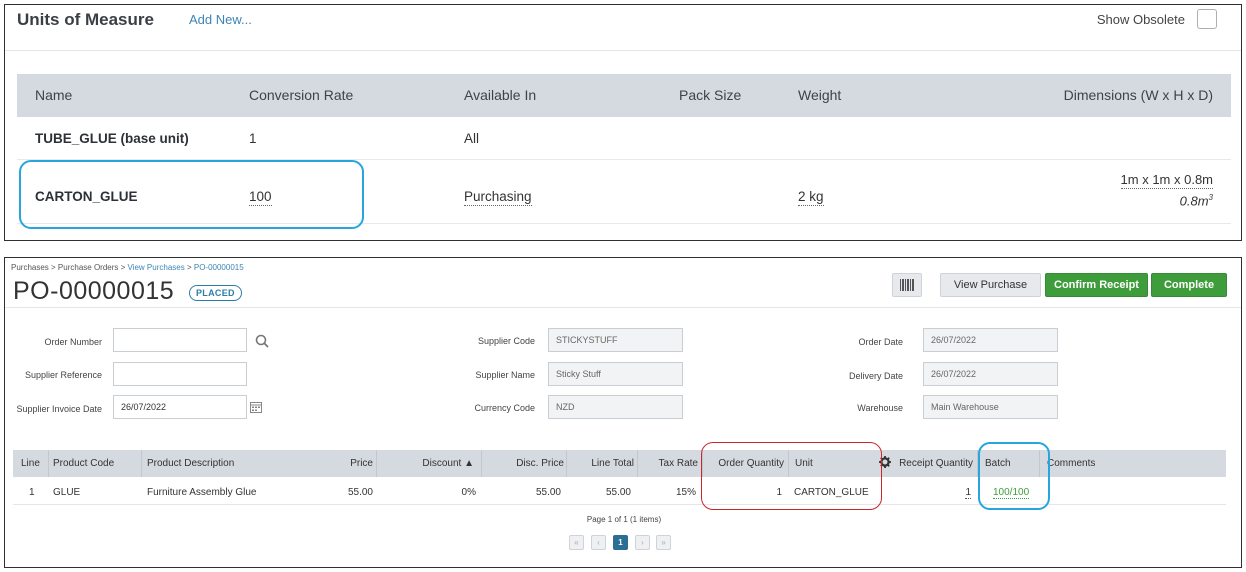 This screenshot has height=572, width=1246. I want to click on col-comments: Comments, so click(1071, 463).